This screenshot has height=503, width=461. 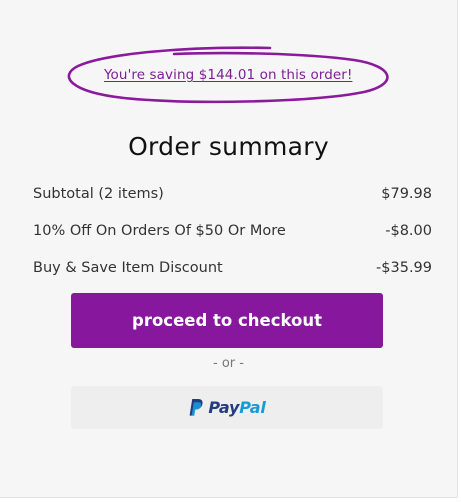 I want to click on row-value: -$35.99, so click(x=404, y=268).